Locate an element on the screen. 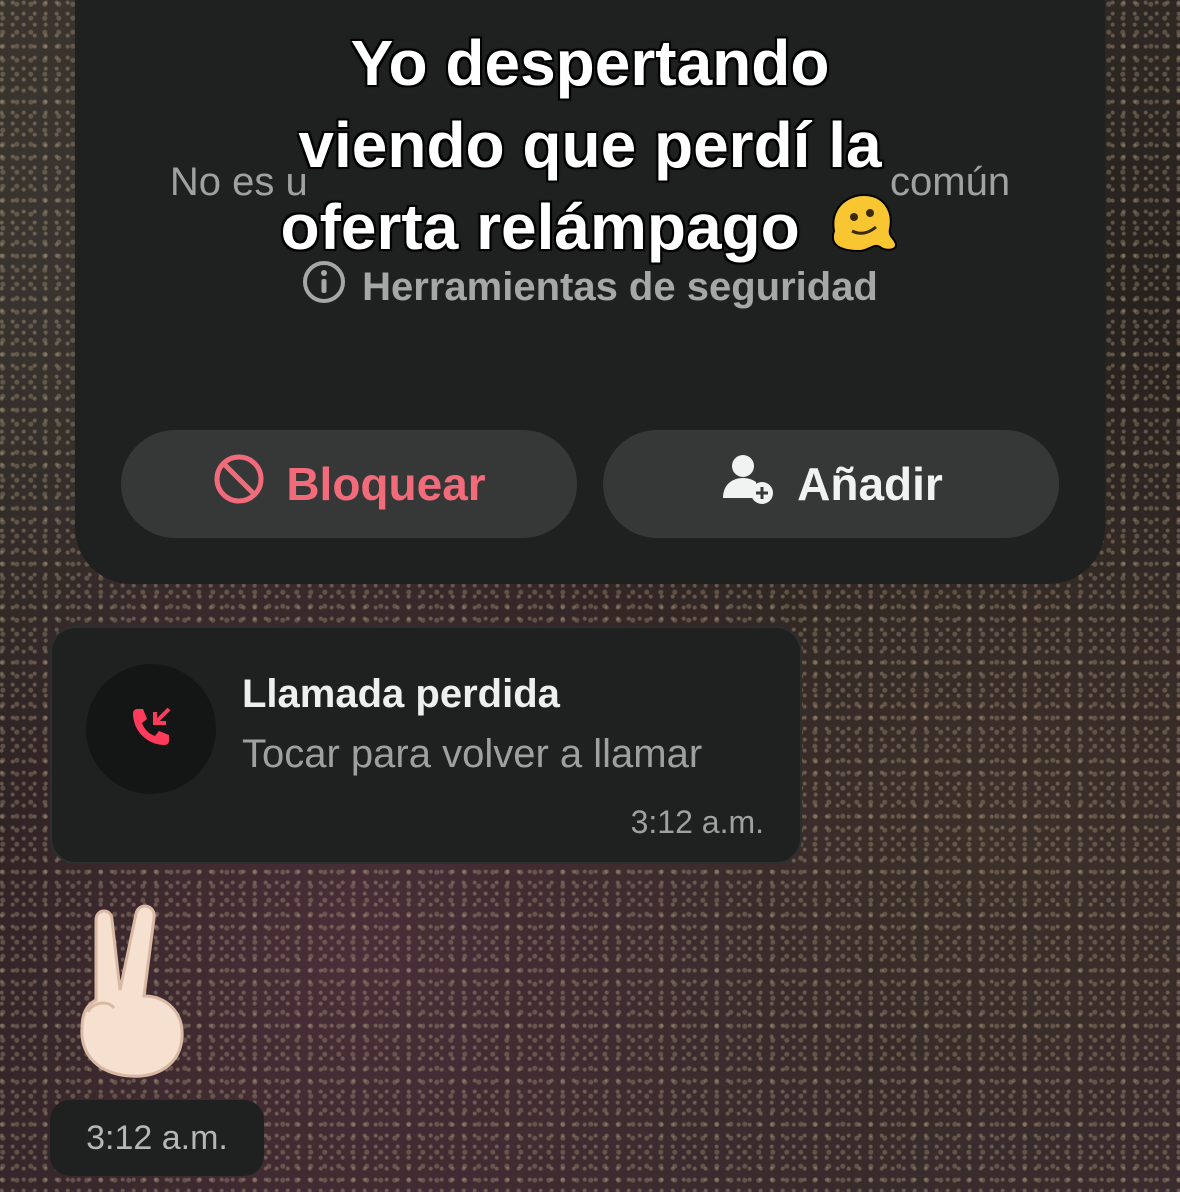 The width and height of the screenshot is (1180, 1192). add-contact-button: Añadir is located at coordinates (831, 484).